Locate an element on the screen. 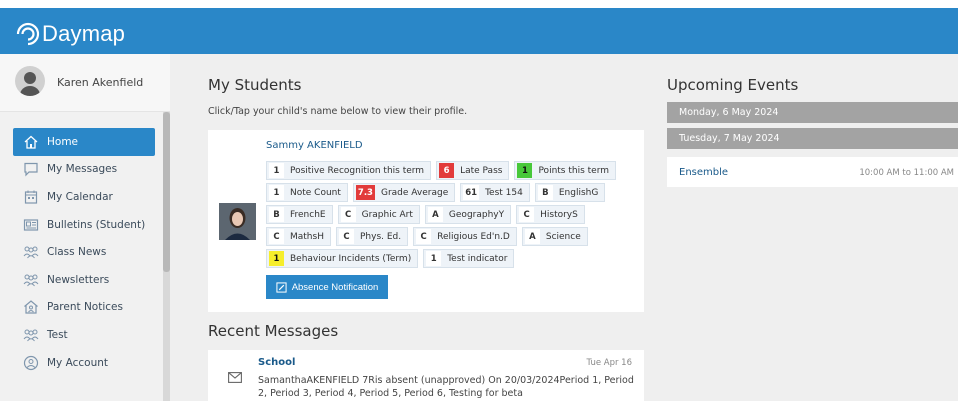 This screenshot has height=401, width=958. indicator-label: Religious Ed'n.D is located at coordinates (473, 236).